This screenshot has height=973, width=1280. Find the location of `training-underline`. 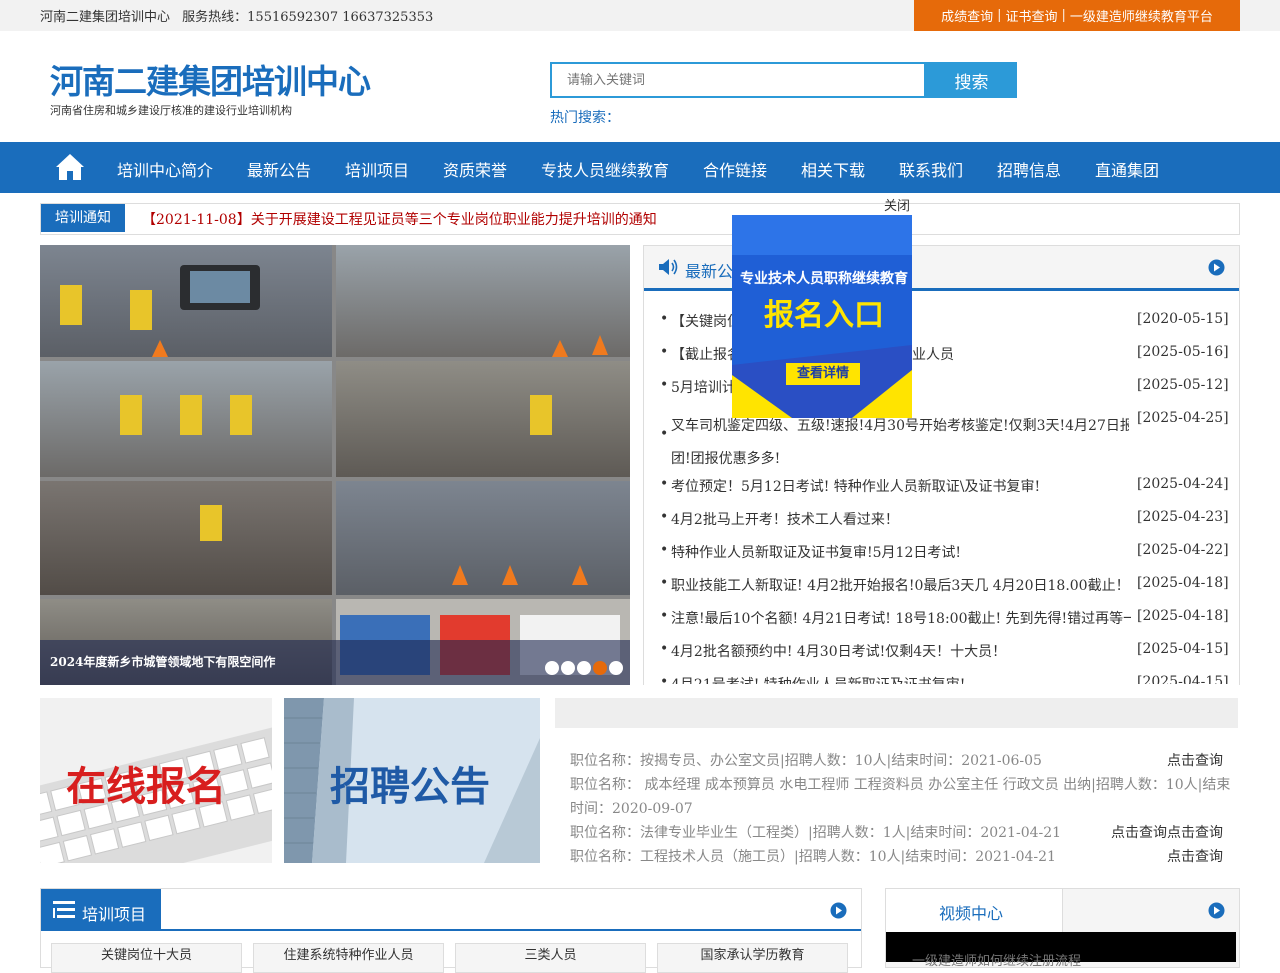

training-underline is located at coordinates (451, 930).